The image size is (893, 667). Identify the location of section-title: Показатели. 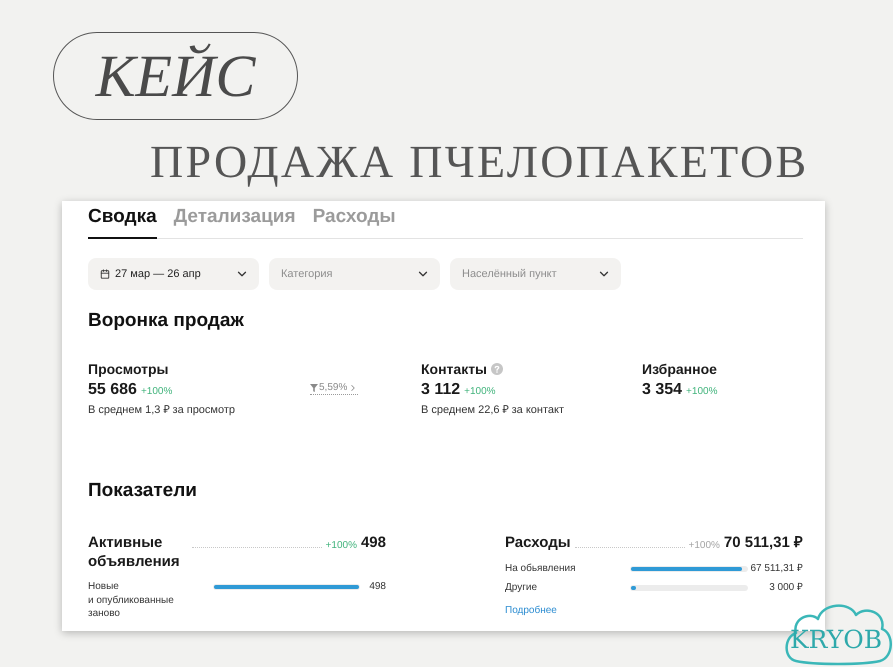
(142, 491).